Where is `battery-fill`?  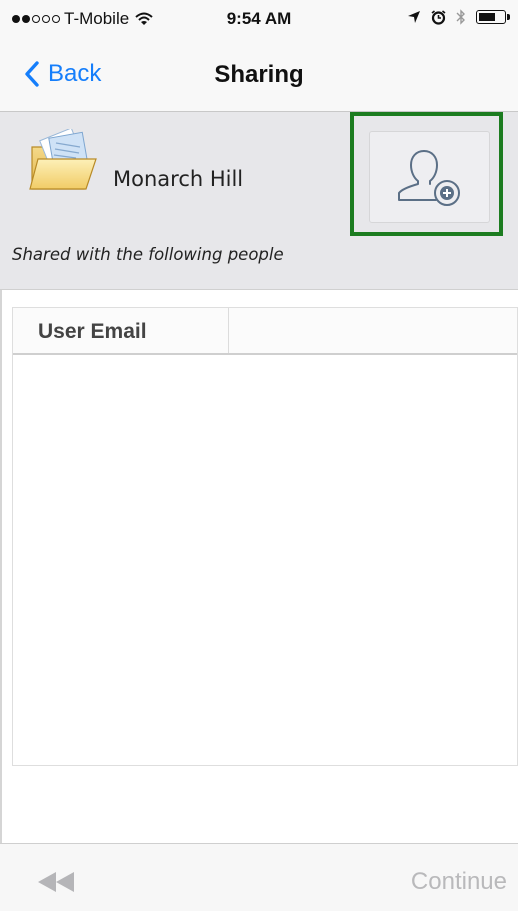 battery-fill is located at coordinates (487, 17).